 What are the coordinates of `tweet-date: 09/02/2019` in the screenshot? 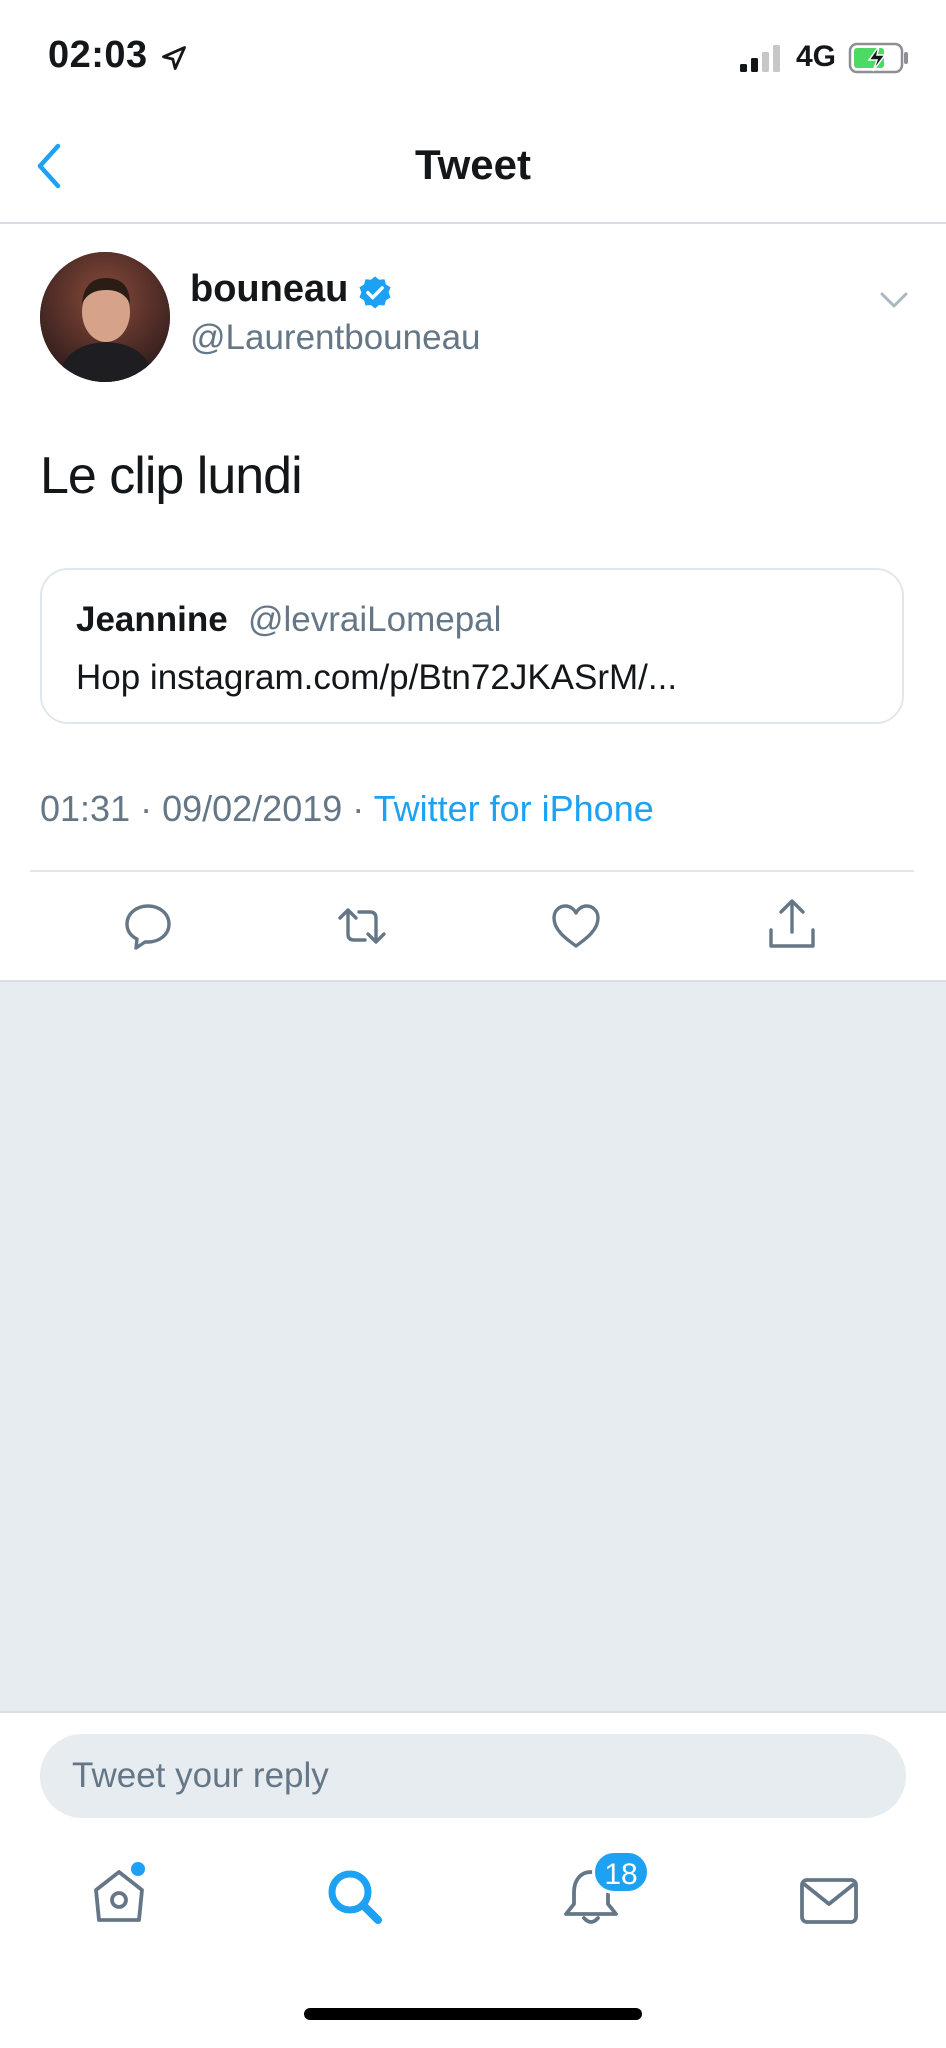 It's located at (252, 808).